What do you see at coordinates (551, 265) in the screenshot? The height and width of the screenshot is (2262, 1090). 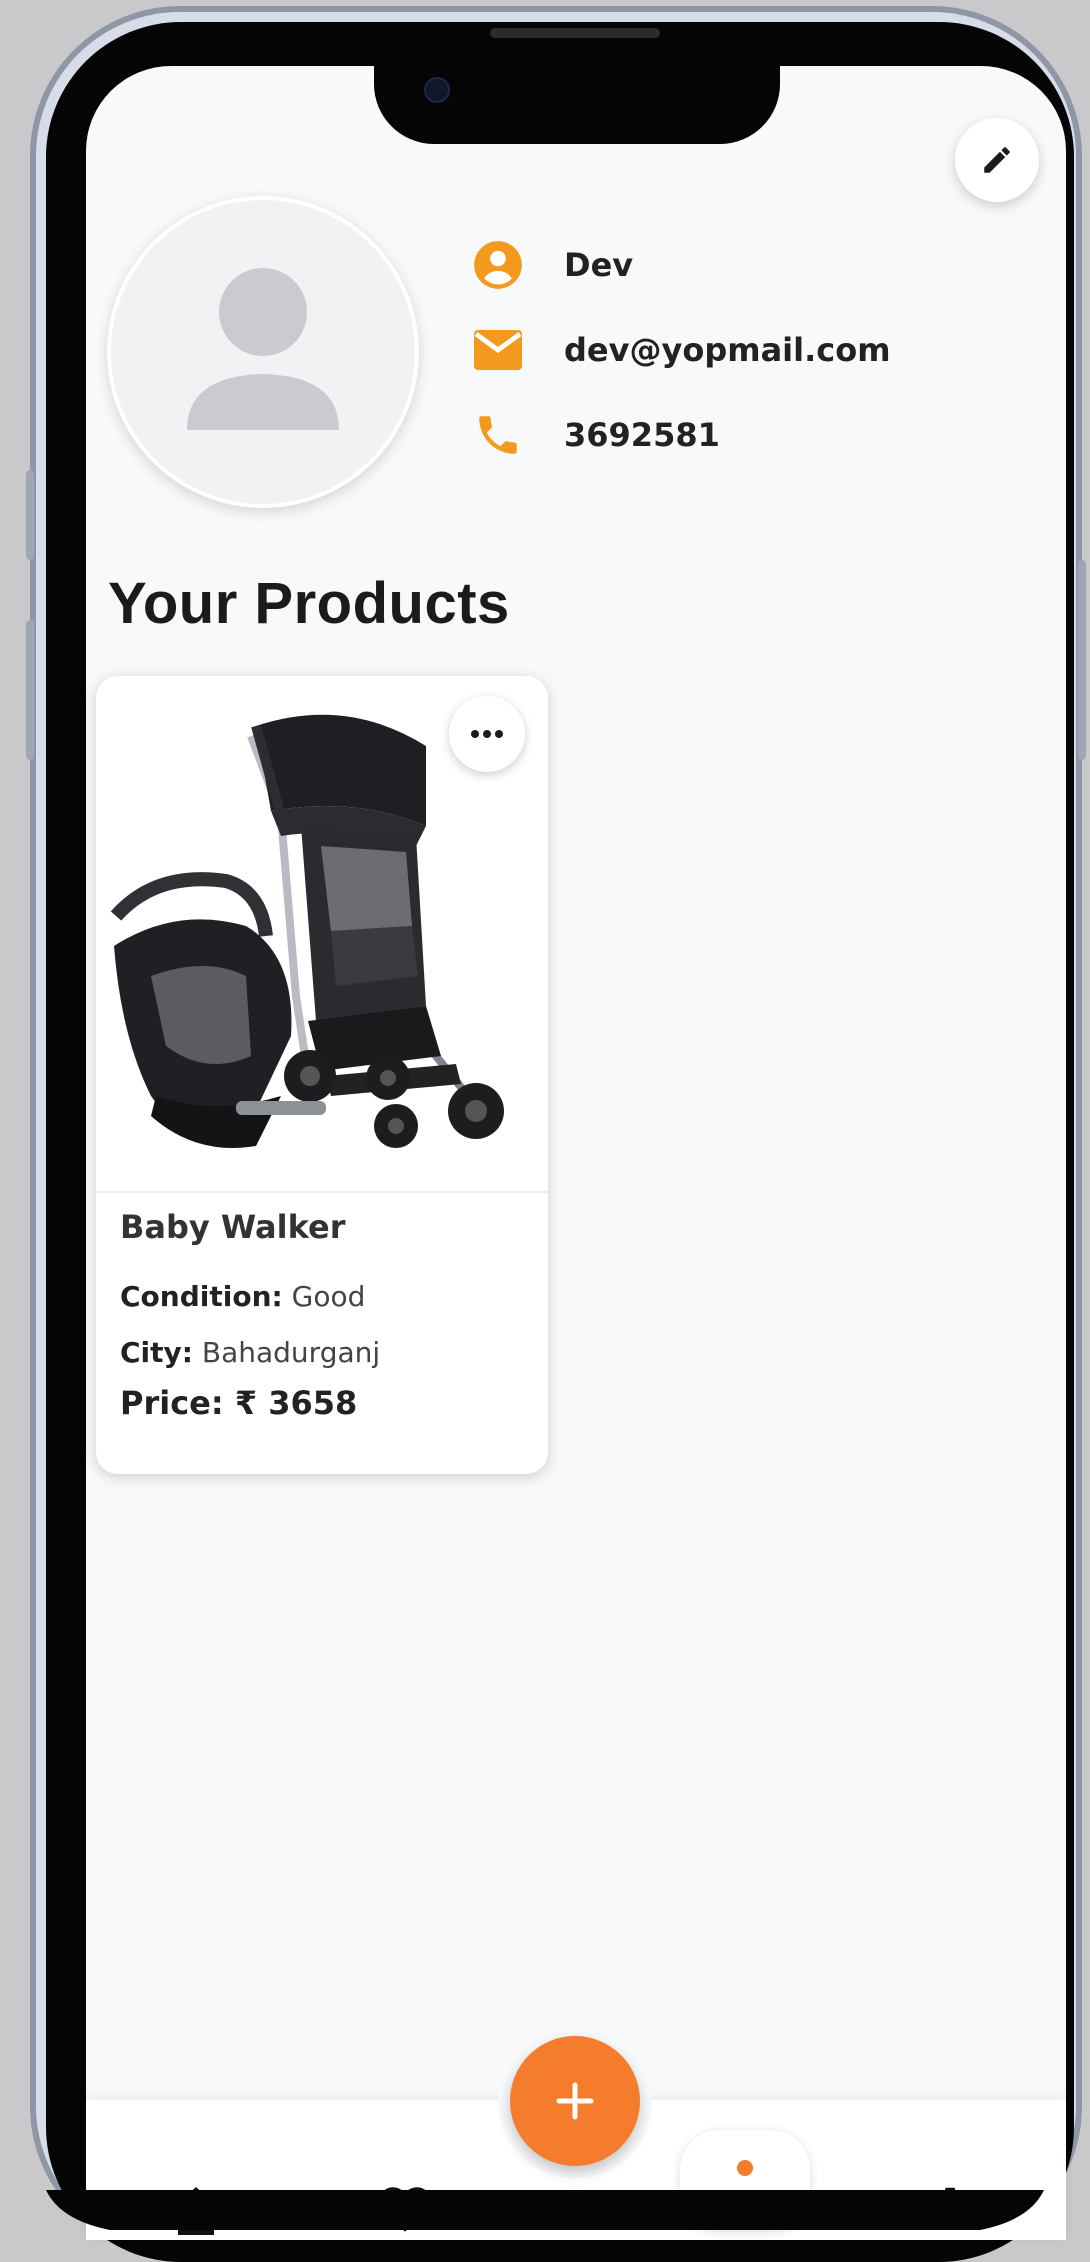 I see `profile-name-row: Dev` at bounding box center [551, 265].